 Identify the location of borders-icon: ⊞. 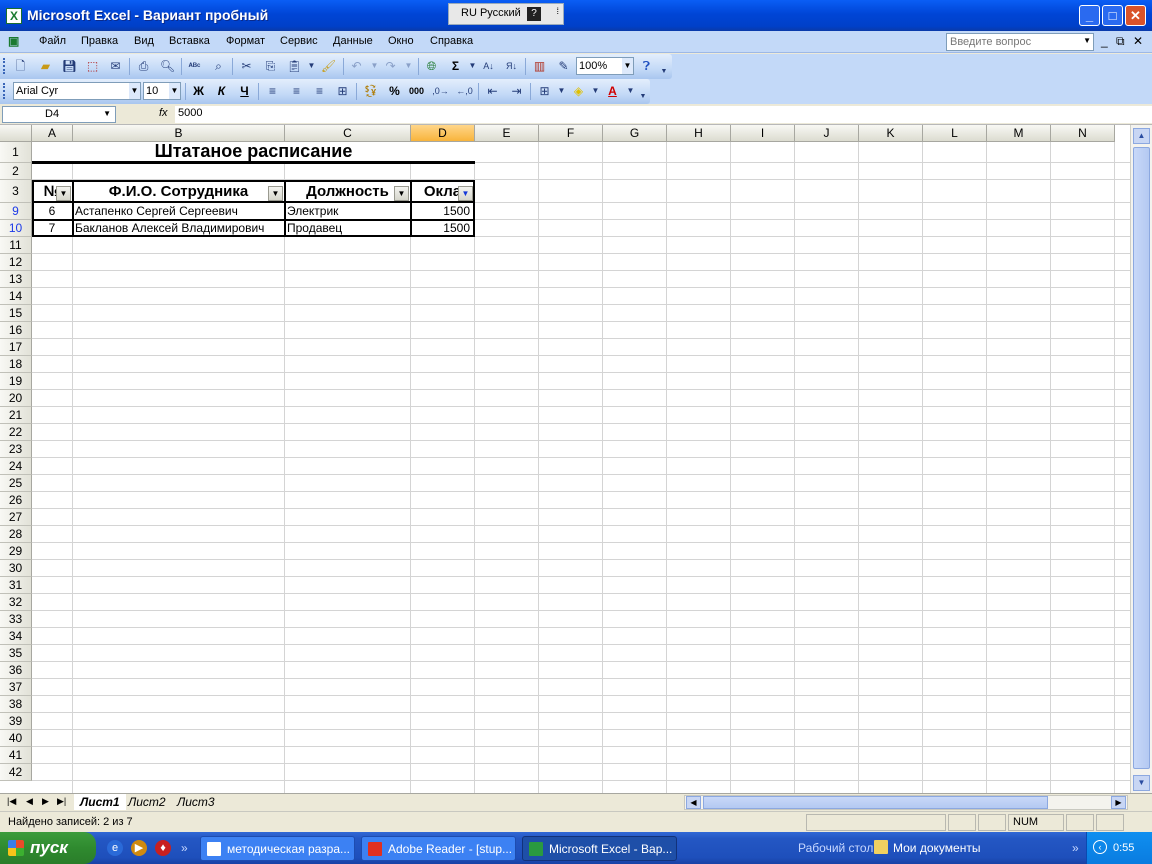
(544, 91).